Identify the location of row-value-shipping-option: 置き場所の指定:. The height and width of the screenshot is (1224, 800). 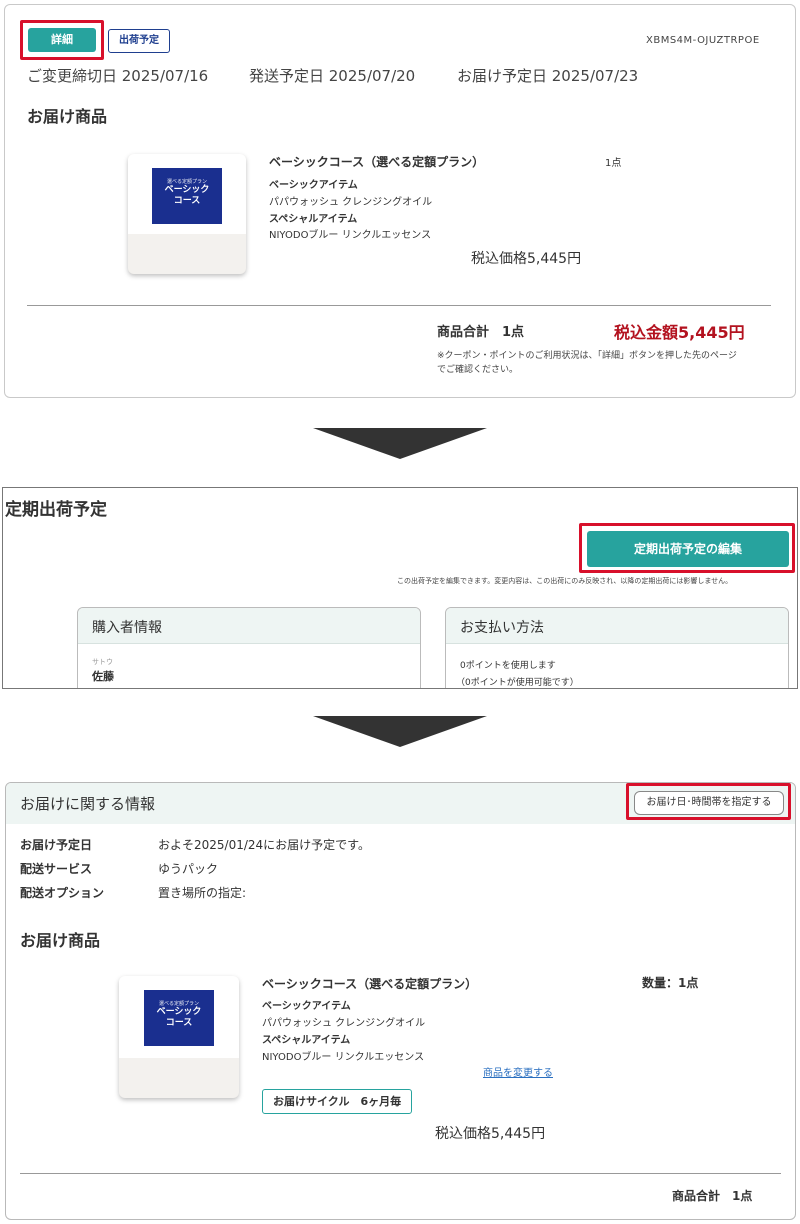
(202, 893).